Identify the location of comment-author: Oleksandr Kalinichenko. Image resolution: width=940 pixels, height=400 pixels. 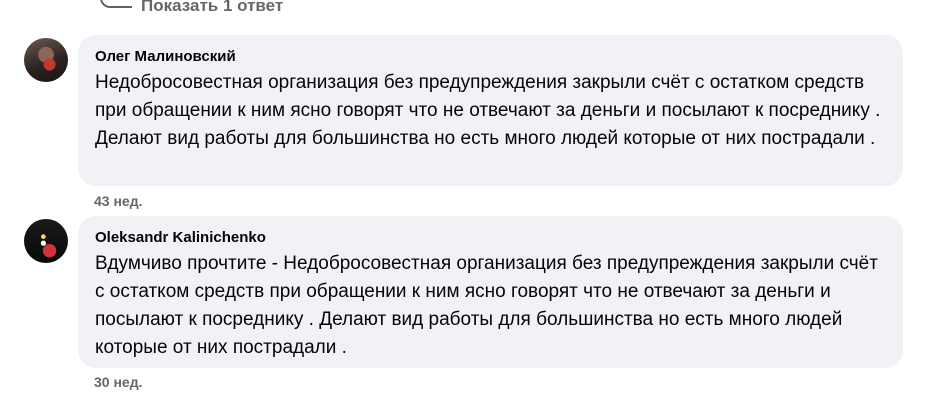
(490, 238).